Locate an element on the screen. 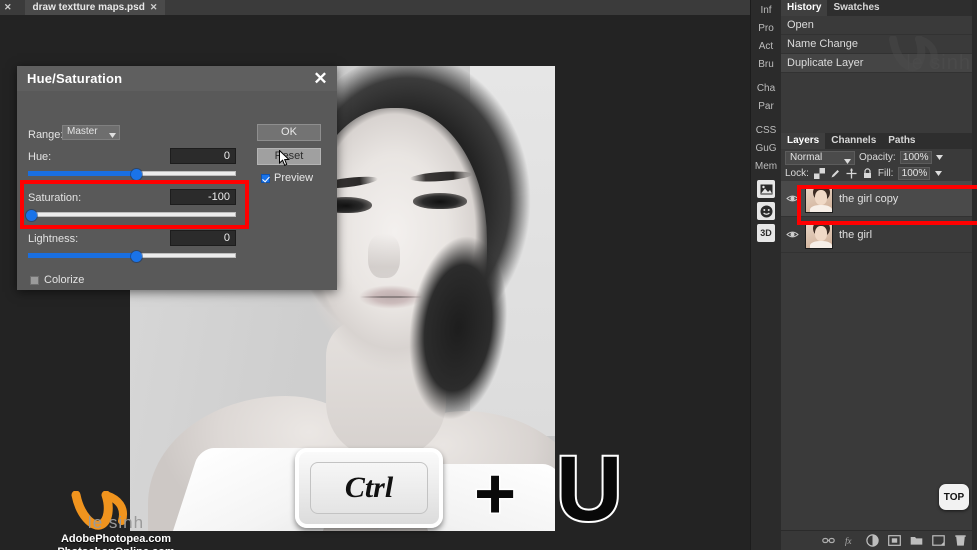 This screenshot has width=977, height=550. tab-swatches: Swatches is located at coordinates (856, 8).